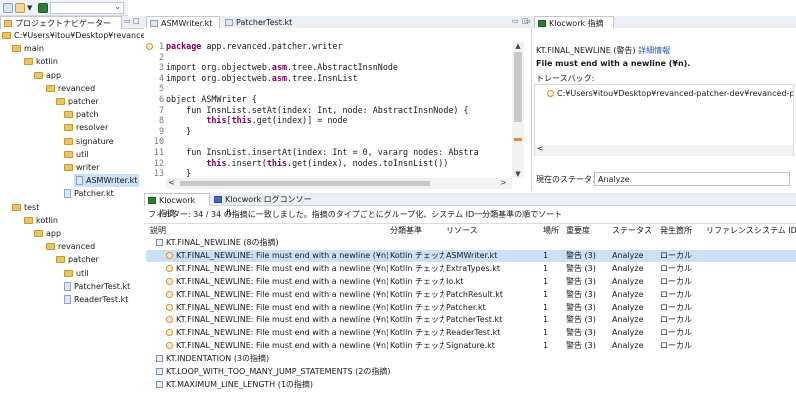  Describe the element at coordinates (159, 384) in the screenshot. I see `group-icon` at that location.